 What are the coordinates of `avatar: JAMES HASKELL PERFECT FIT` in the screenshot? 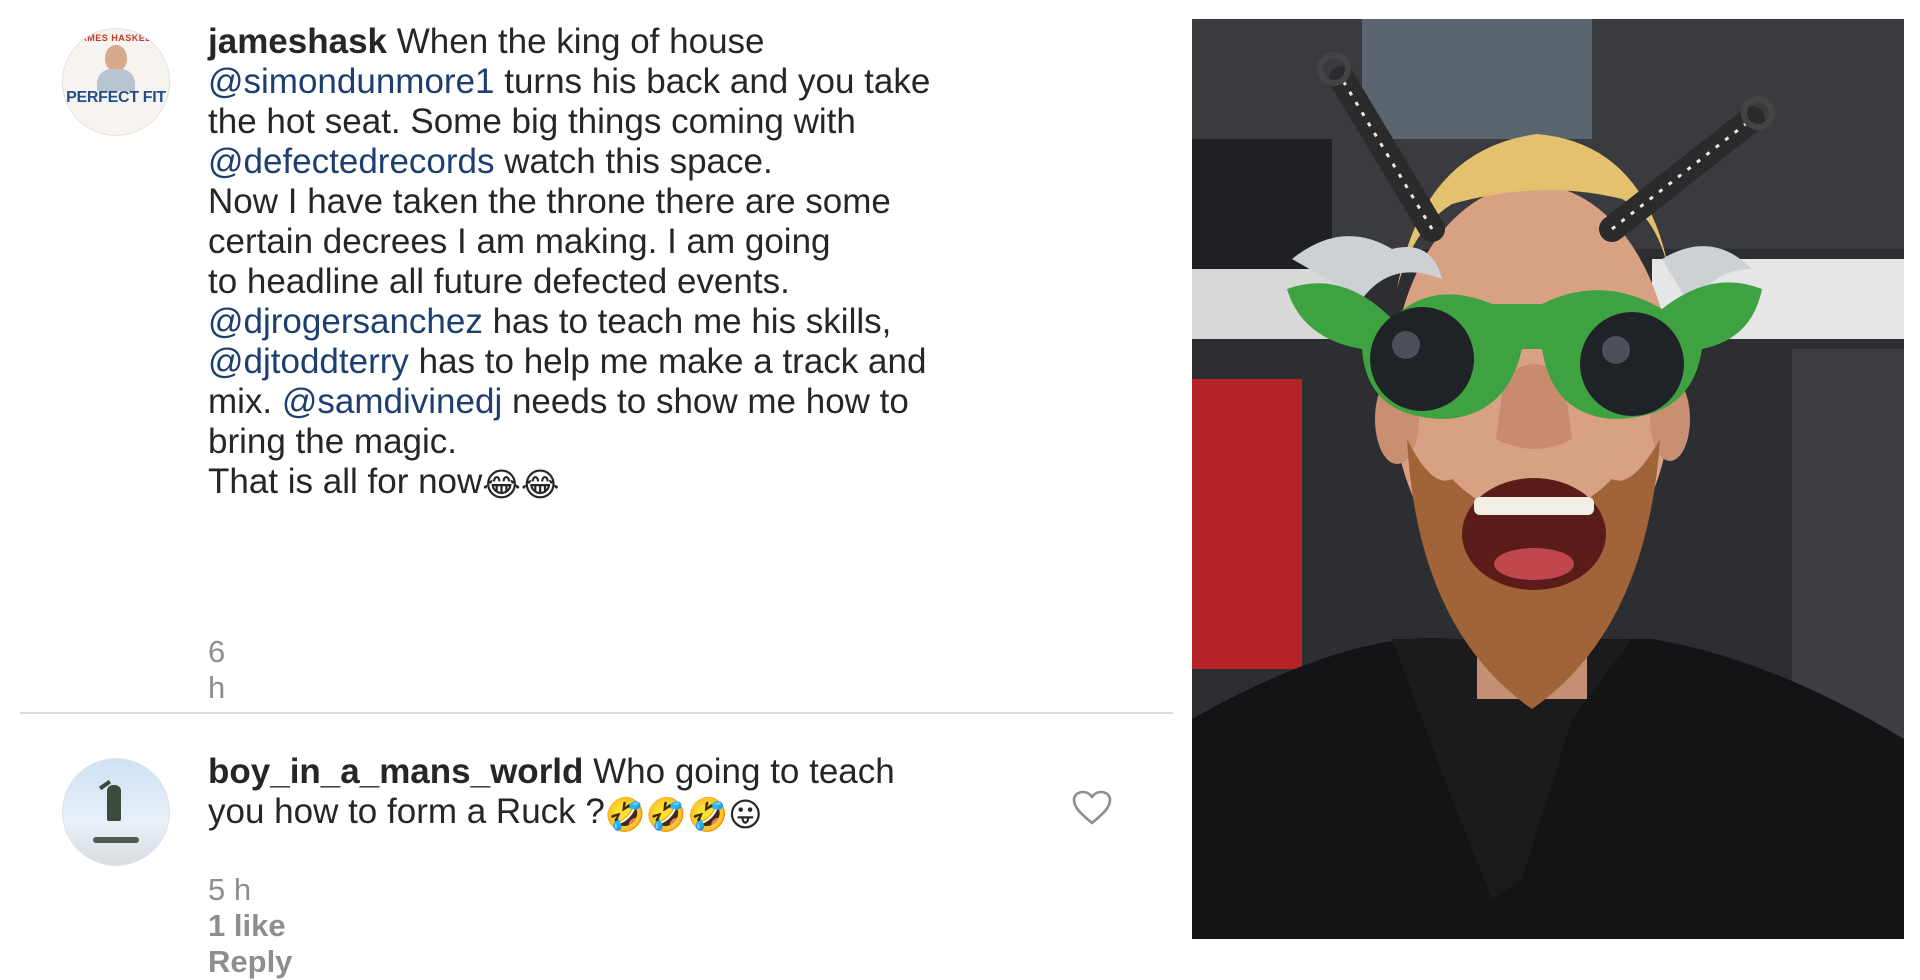 It's located at (116, 82).